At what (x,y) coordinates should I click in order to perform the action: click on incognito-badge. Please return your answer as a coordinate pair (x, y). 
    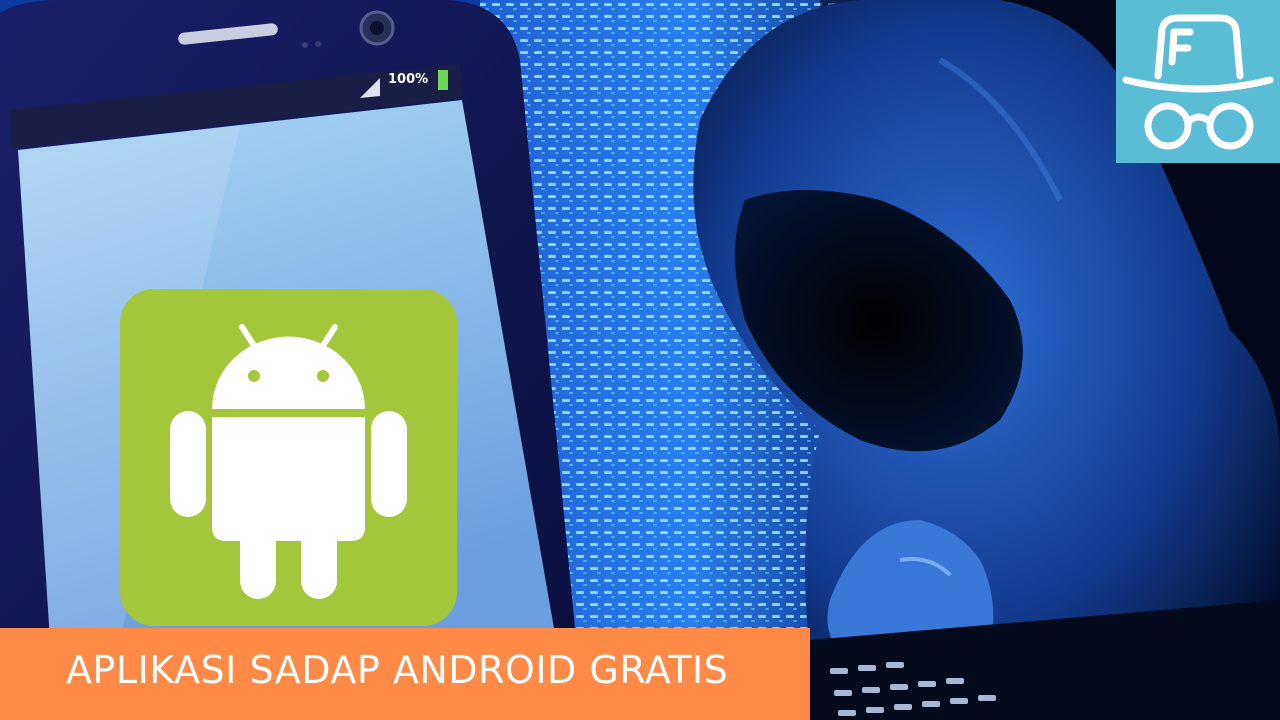
    Looking at the image, I should click on (1198, 81).